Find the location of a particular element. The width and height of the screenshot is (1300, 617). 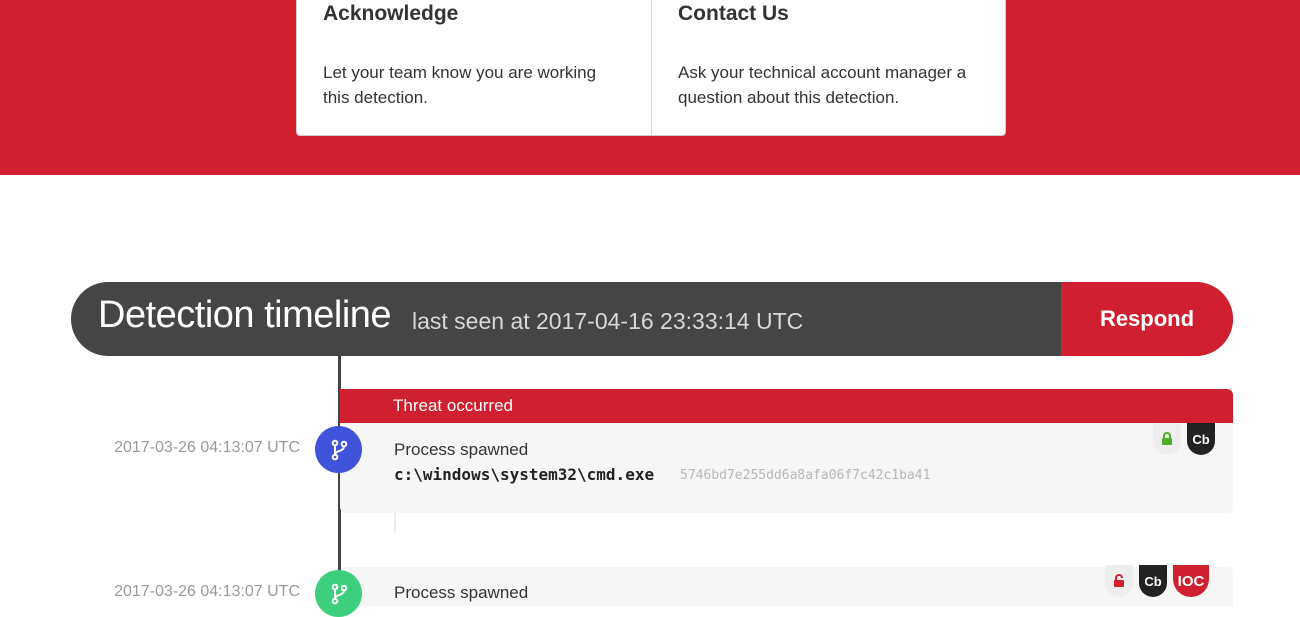

respond-button: Respond is located at coordinates (1147, 319).